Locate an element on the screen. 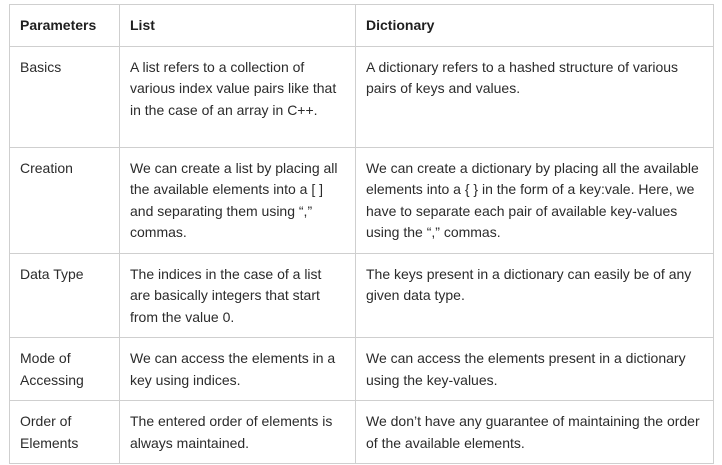 Image resolution: width=722 pixels, height=465 pixels. header-row: Parameters List Dictionary is located at coordinates (361, 25).